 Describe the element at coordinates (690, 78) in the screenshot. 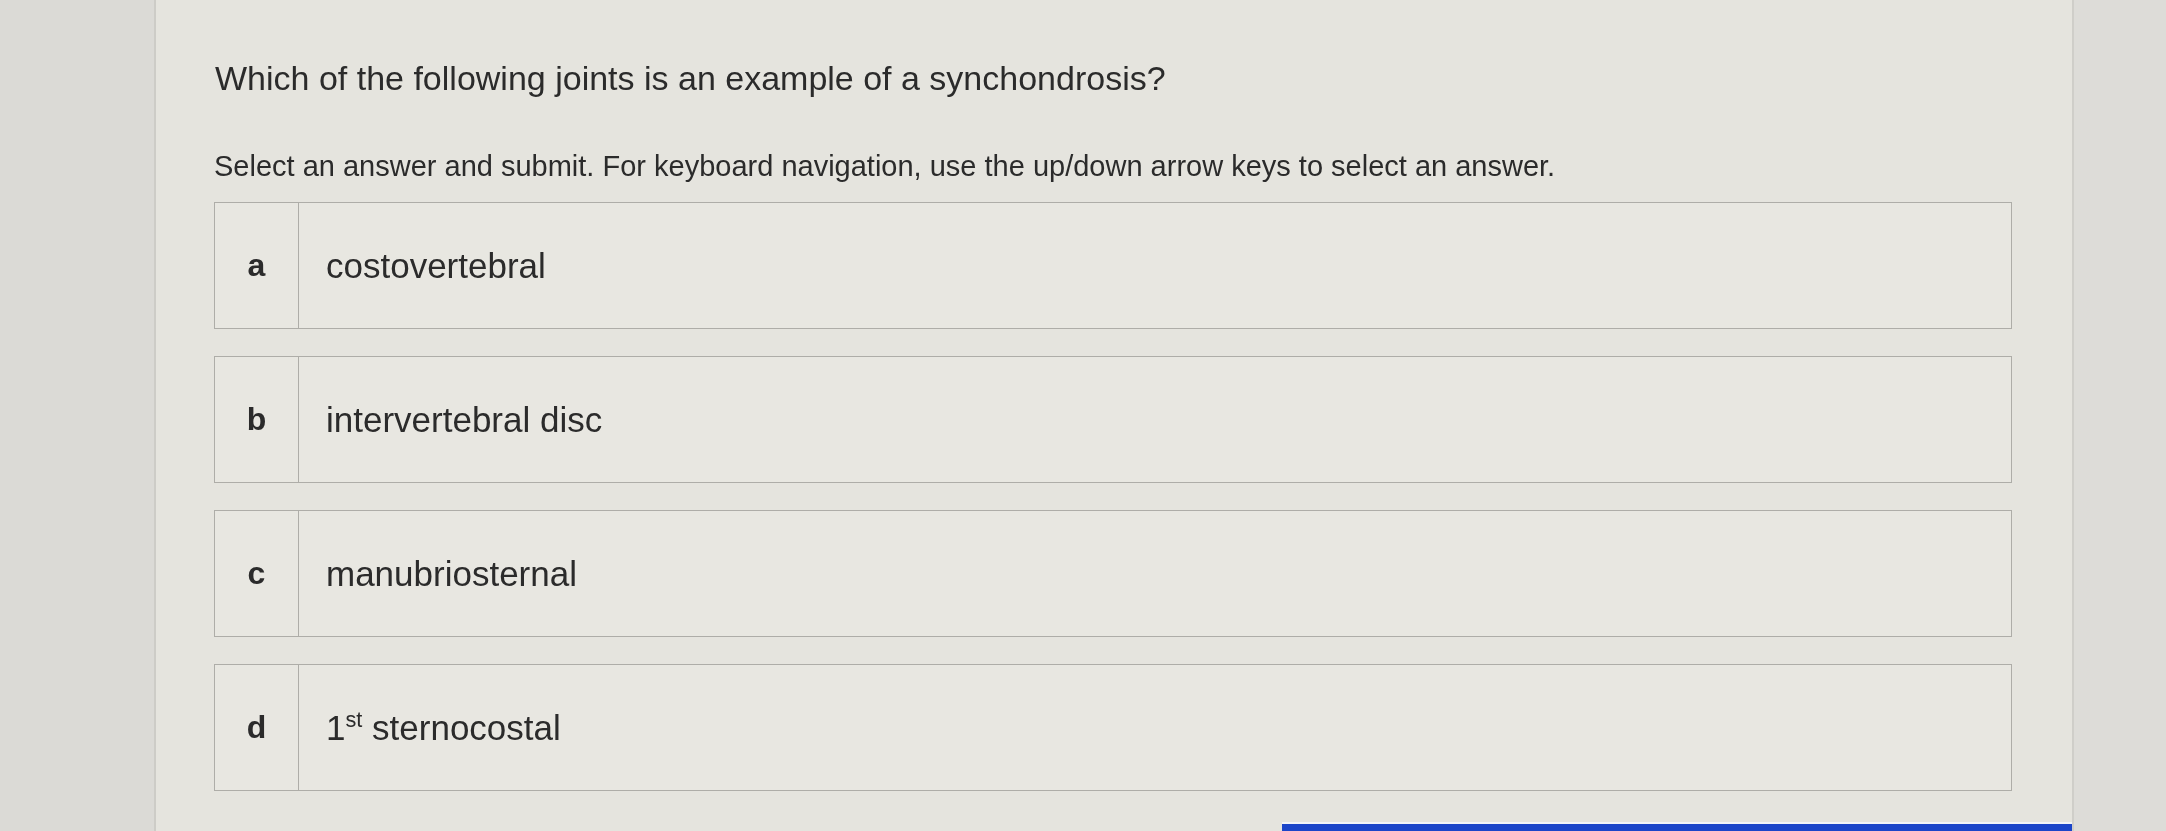

I see `question-text: Which of the following joints is an example of a synchondrosis?` at that location.